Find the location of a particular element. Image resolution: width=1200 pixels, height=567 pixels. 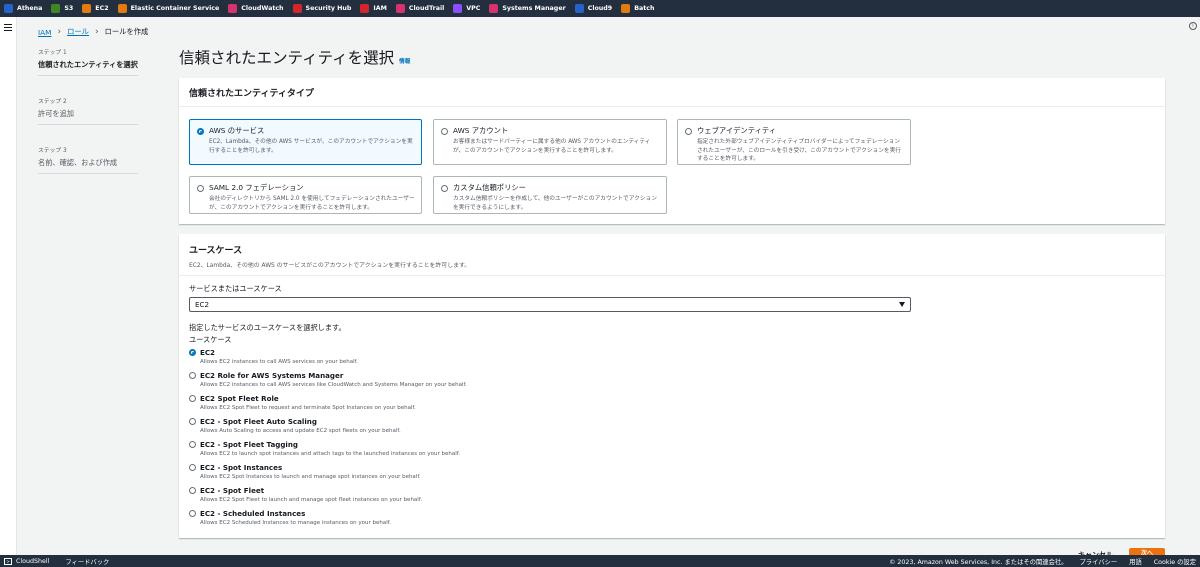

feedback-link: フィードバック is located at coordinates (87, 561).